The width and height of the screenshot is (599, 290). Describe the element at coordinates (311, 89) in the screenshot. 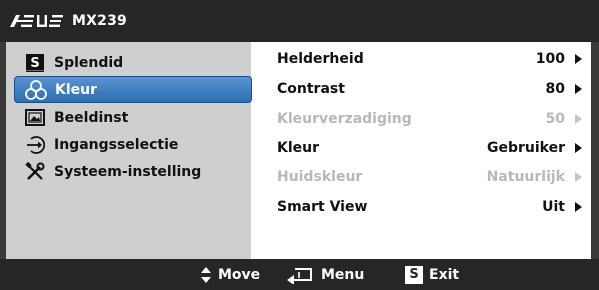

I see `setting-label: Contrast` at that location.